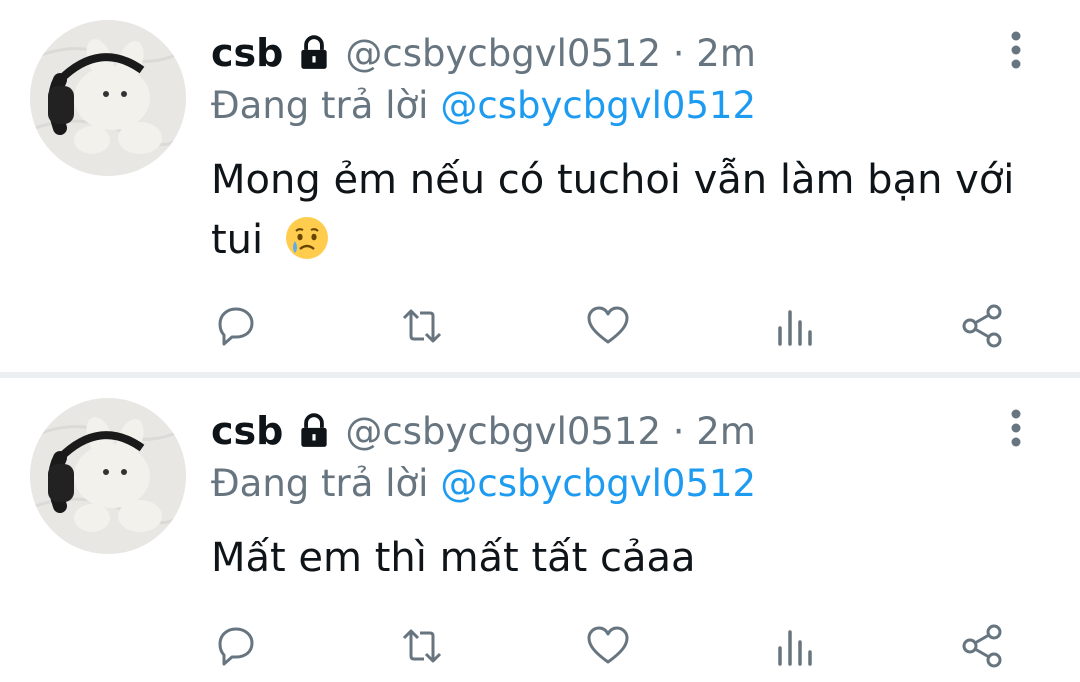  Describe the element at coordinates (307, 238) in the screenshot. I see `crying-face-emoji` at that location.